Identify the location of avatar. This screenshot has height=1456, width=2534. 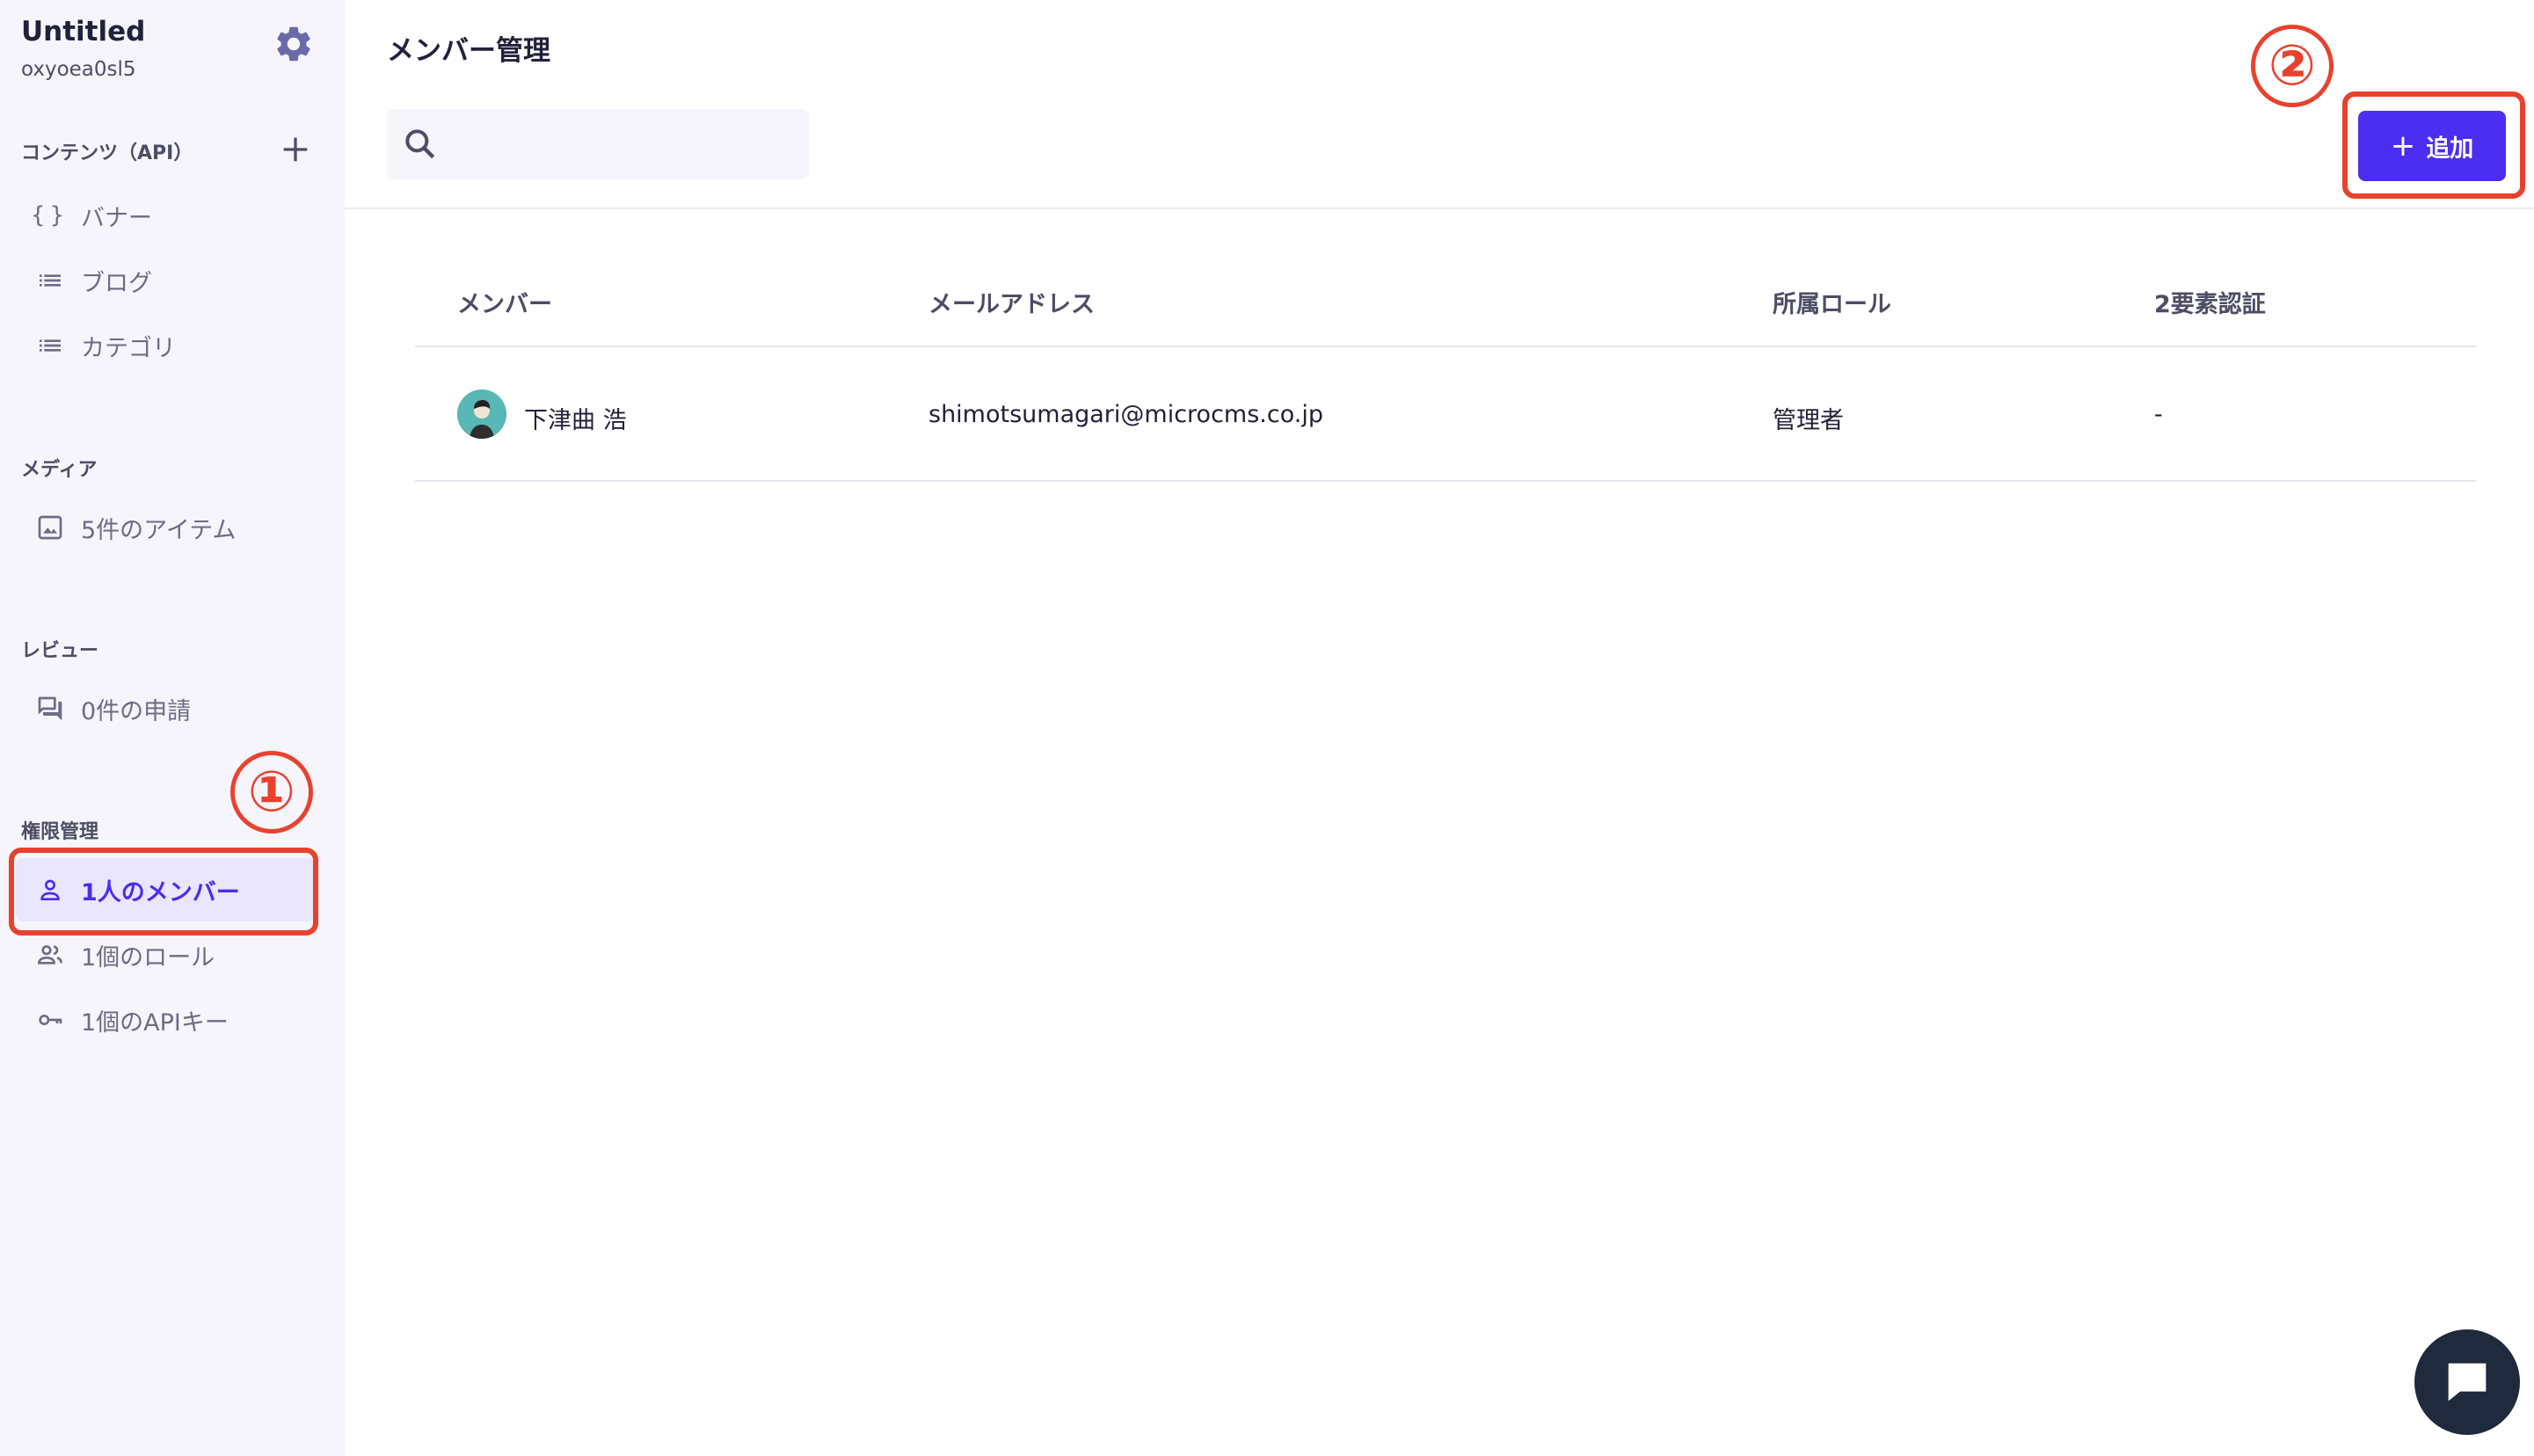
(482, 414).